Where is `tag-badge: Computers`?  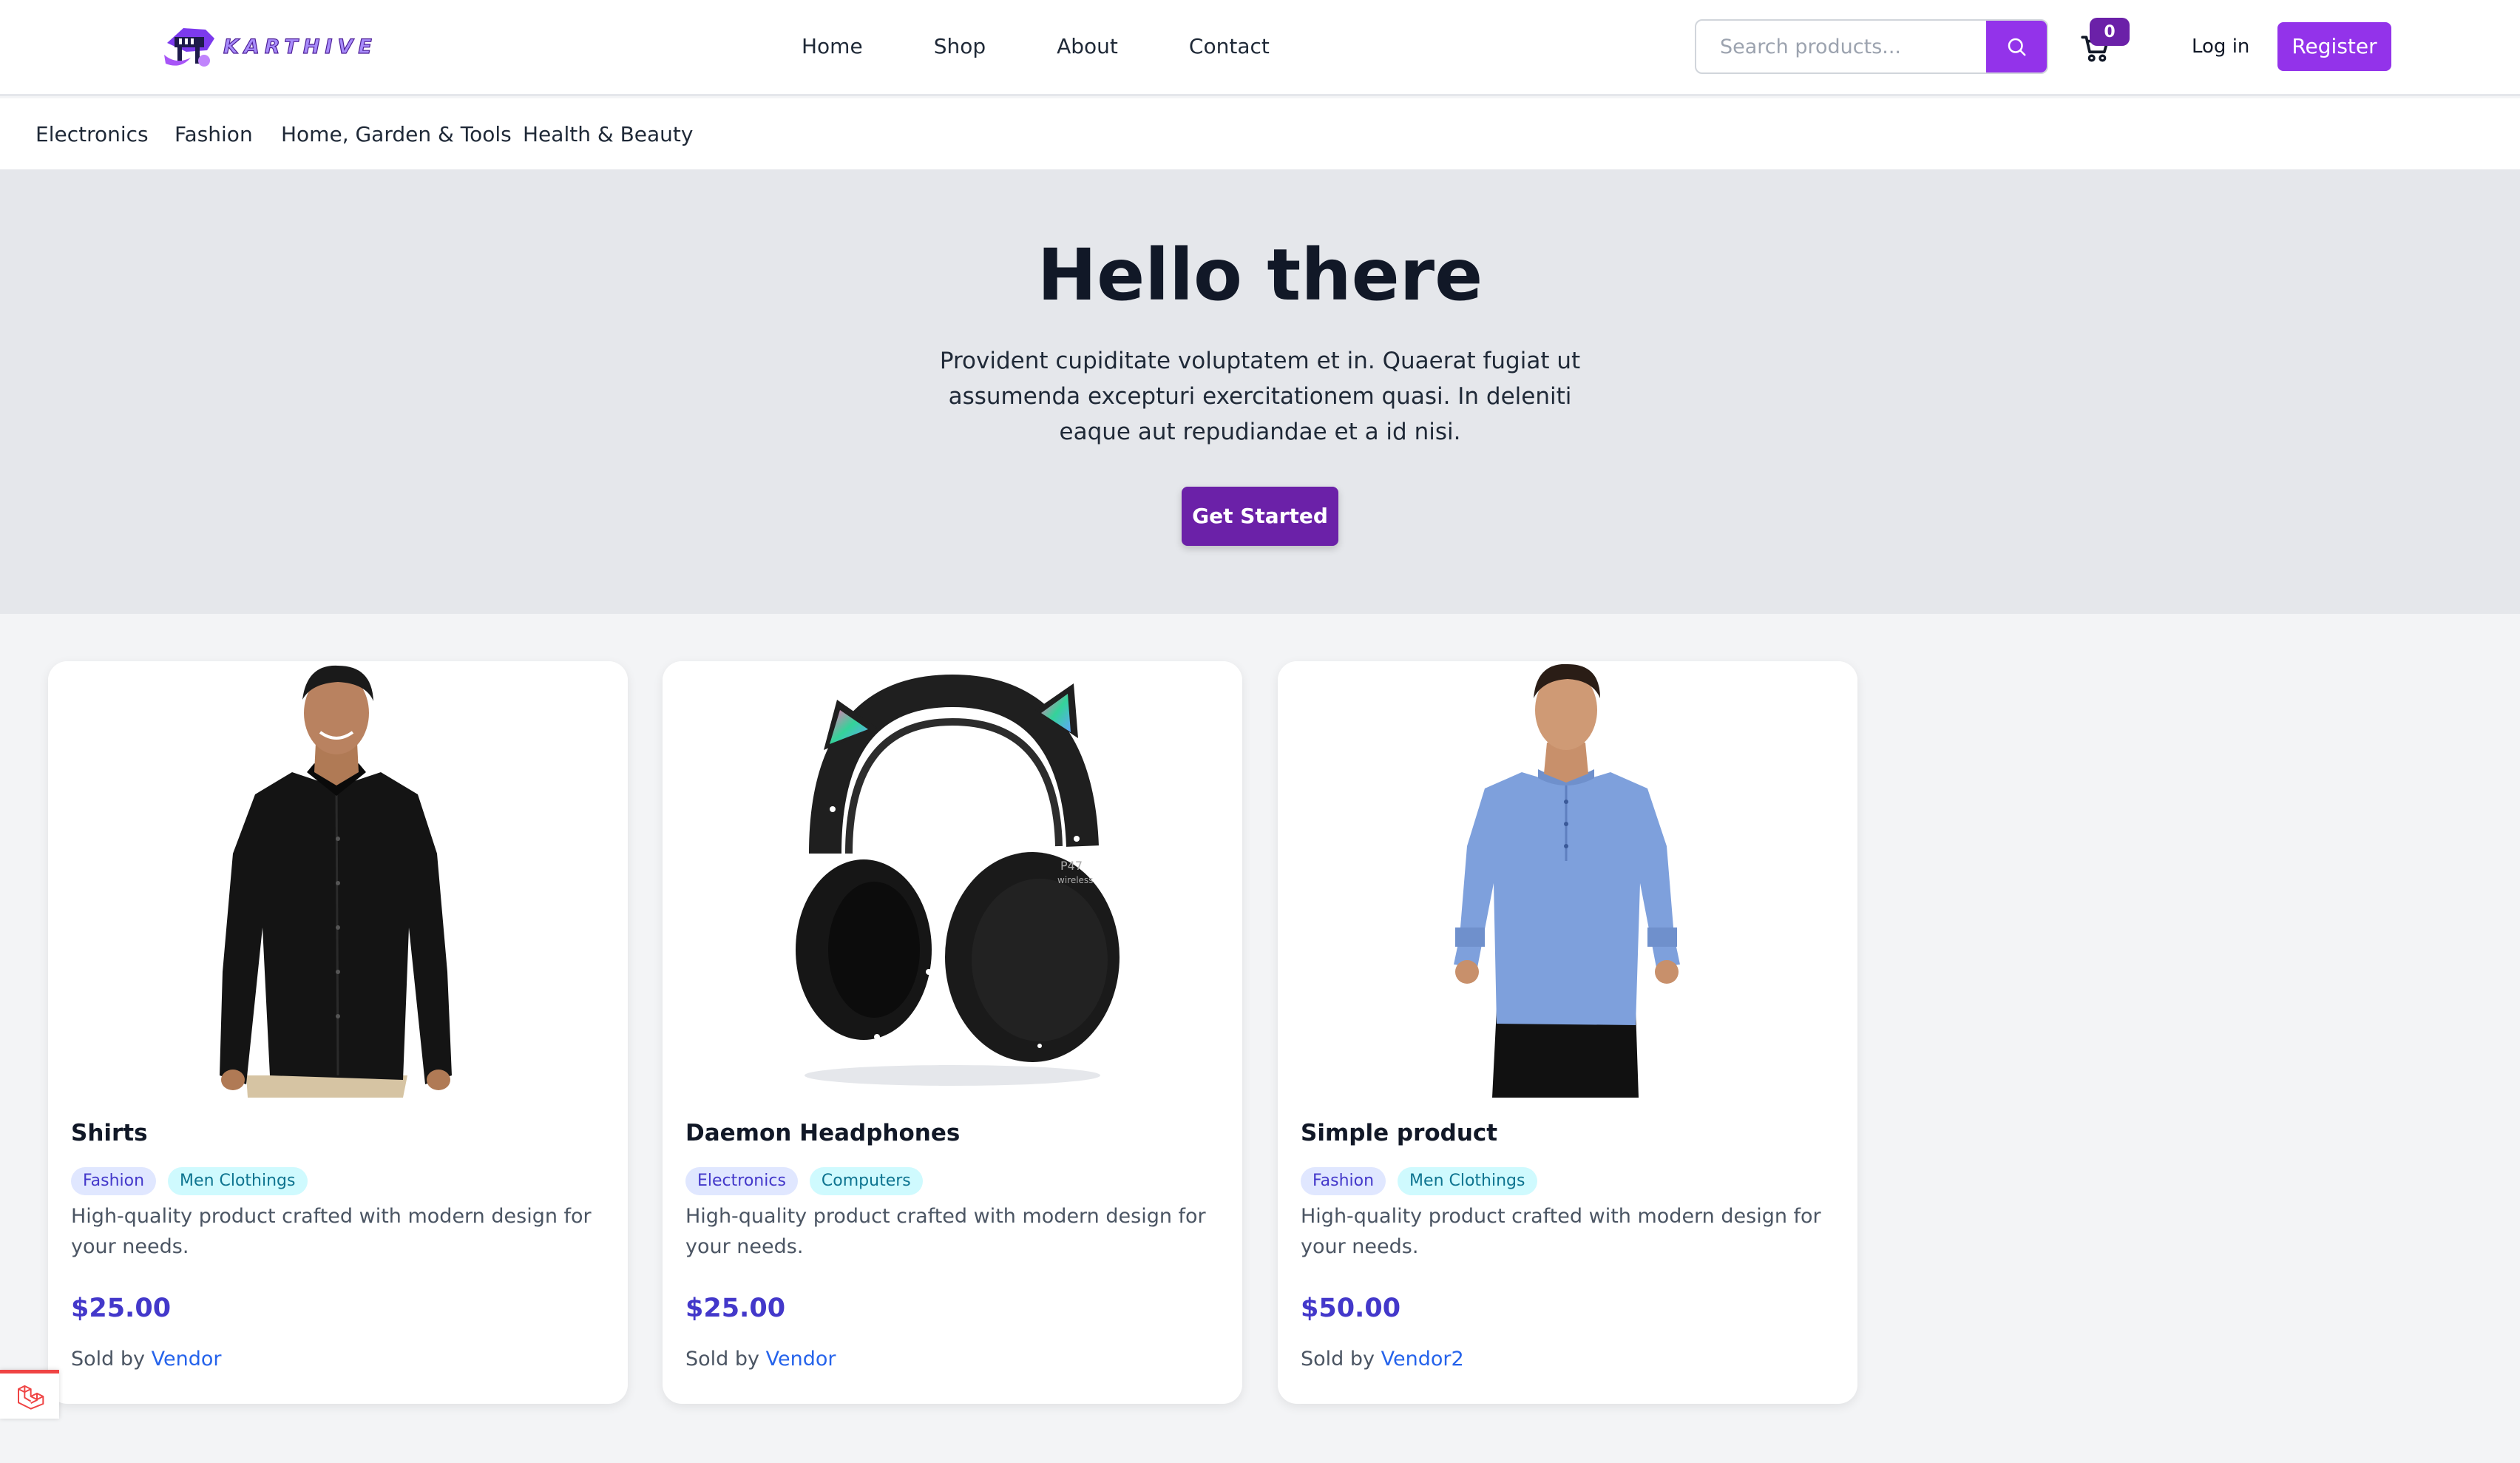
tag-badge: Computers is located at coordinates (866, 1181).